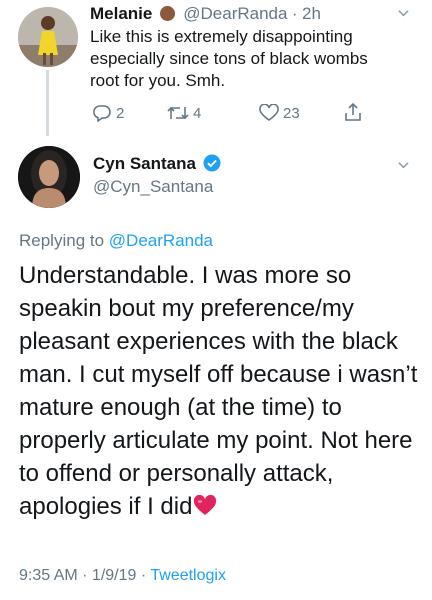 Image resolution: width=432 pixels, height=600 pixels. I want to click on tweet-text-line: properly articulate my point. Not here, so click(216, 440).